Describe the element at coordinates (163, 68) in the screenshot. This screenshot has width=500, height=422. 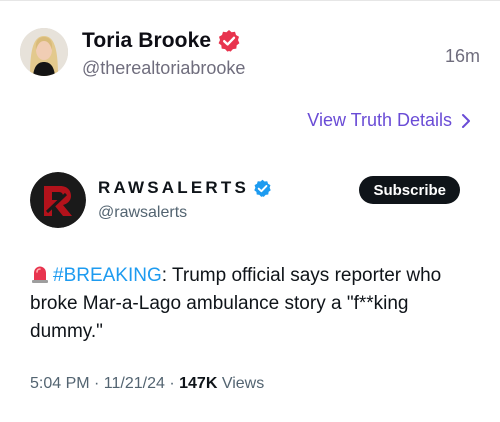
I see `author-handle: @therealtoriabrooke` at that location.